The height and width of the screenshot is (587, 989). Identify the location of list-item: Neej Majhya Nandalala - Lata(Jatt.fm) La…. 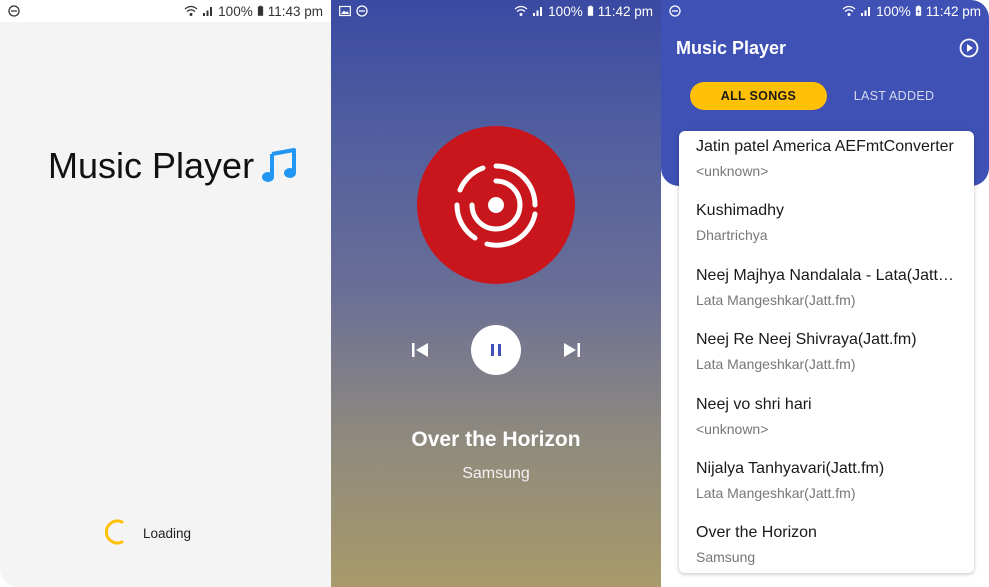
(826, 292).